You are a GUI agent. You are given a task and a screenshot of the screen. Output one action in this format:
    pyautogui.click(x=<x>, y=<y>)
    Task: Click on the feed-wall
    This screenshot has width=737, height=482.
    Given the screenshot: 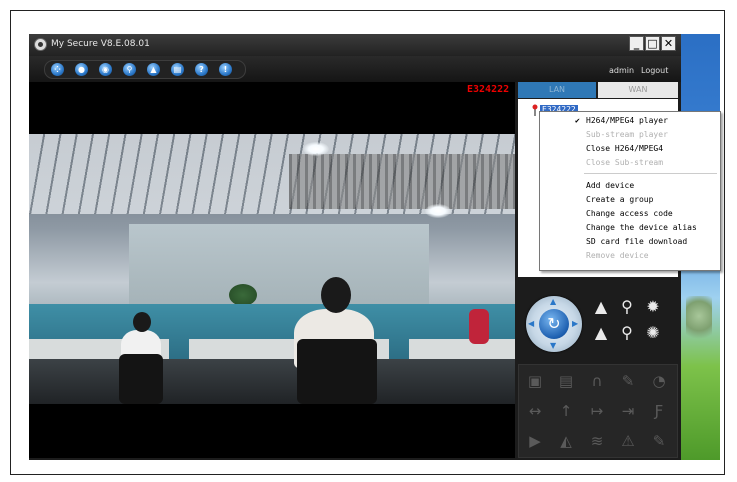 What is the action you would take?
    pyautogui.click(x=279, y=269)
    